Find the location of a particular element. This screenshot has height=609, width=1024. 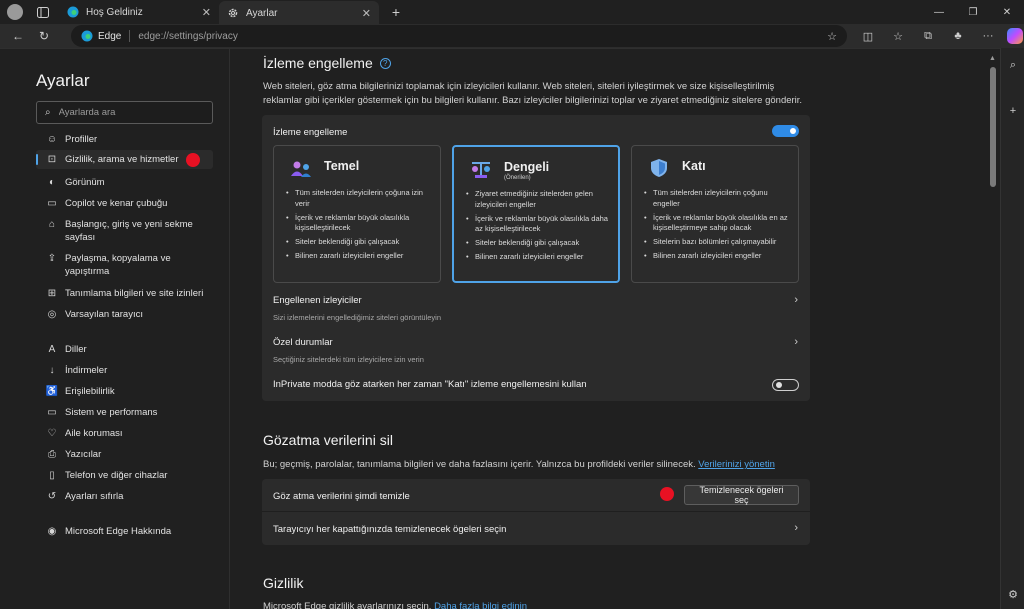

close-window-icon: ✕ is located at coordinates (1007, 12).